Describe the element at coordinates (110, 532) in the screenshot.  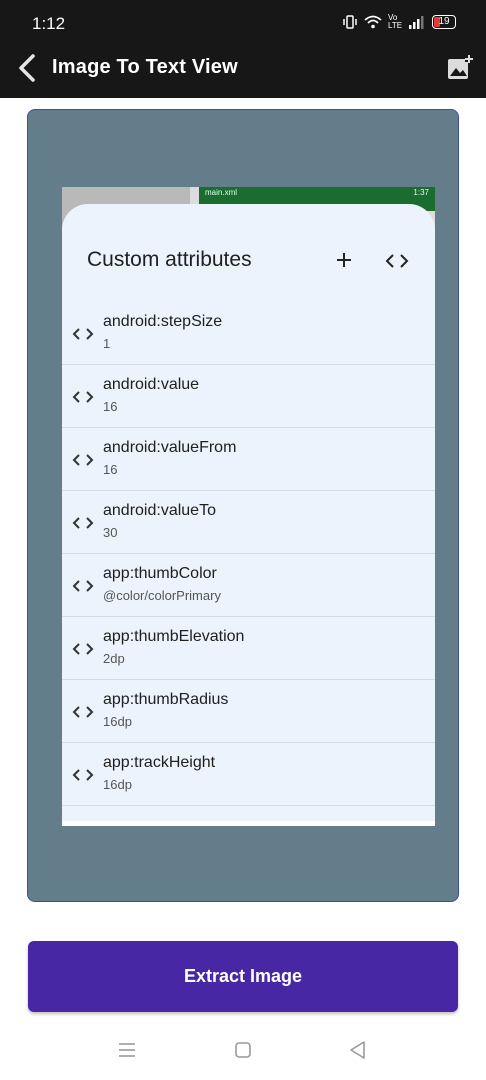
I see `attribute-value: 30` at that location.